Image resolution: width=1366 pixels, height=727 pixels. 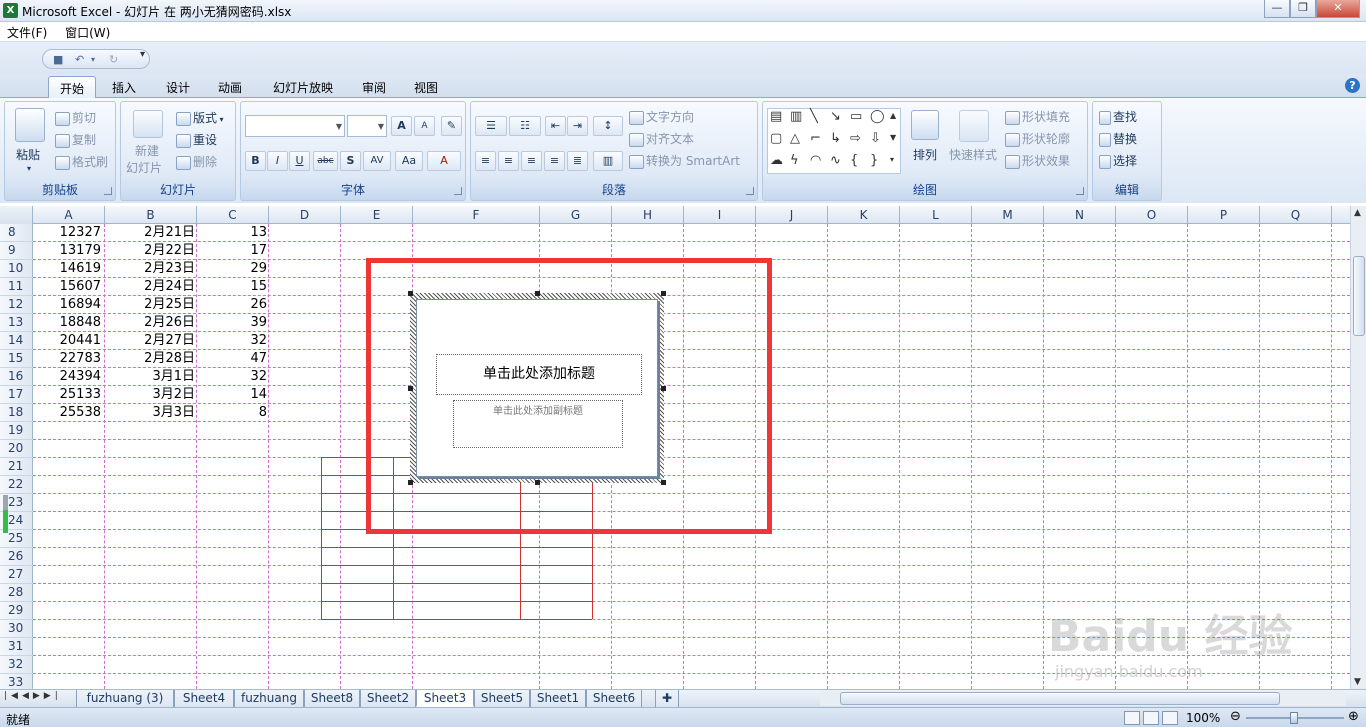 I want to click on elbow-connector-icon: ⌐, so click(x=815, y=138).